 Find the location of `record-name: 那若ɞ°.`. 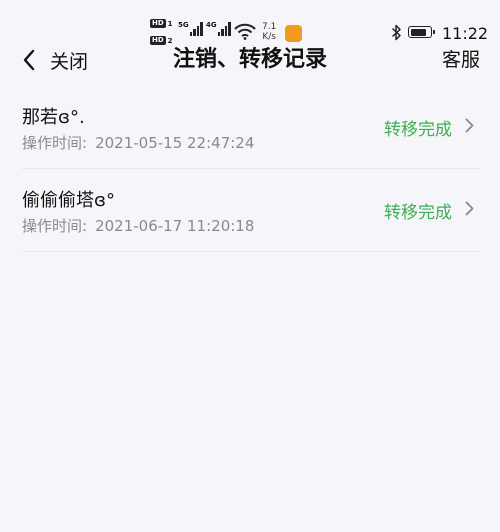

record-name: 那若ɞ°. is located at coordinates (53, 117).